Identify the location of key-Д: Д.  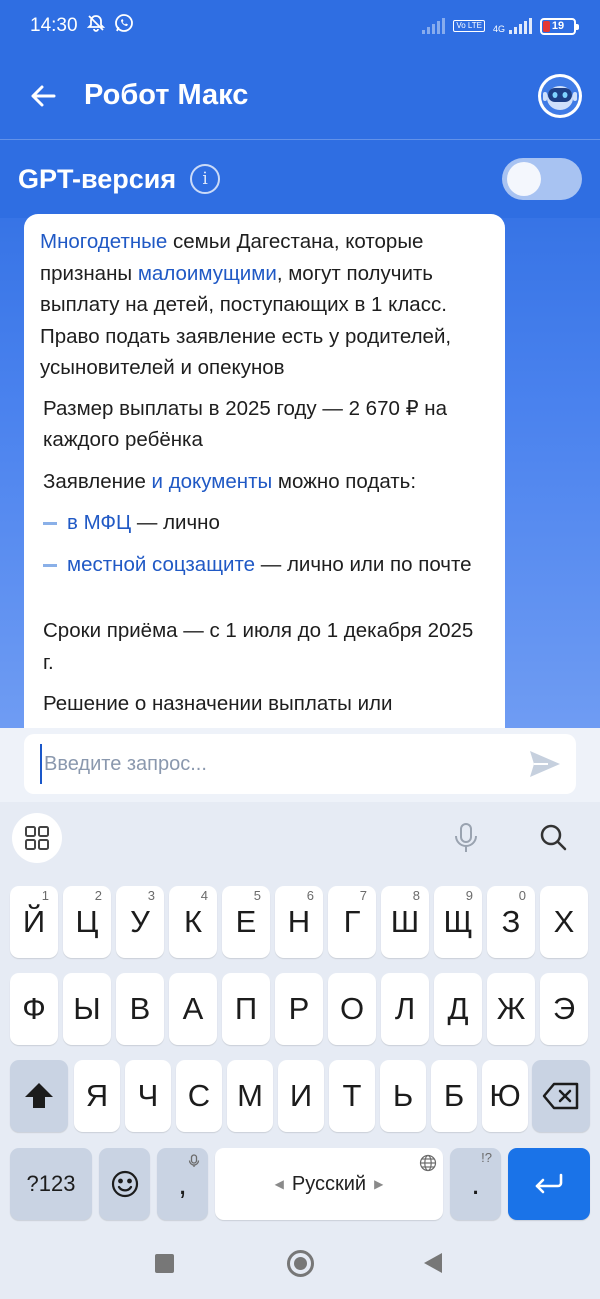
(458, 1009).